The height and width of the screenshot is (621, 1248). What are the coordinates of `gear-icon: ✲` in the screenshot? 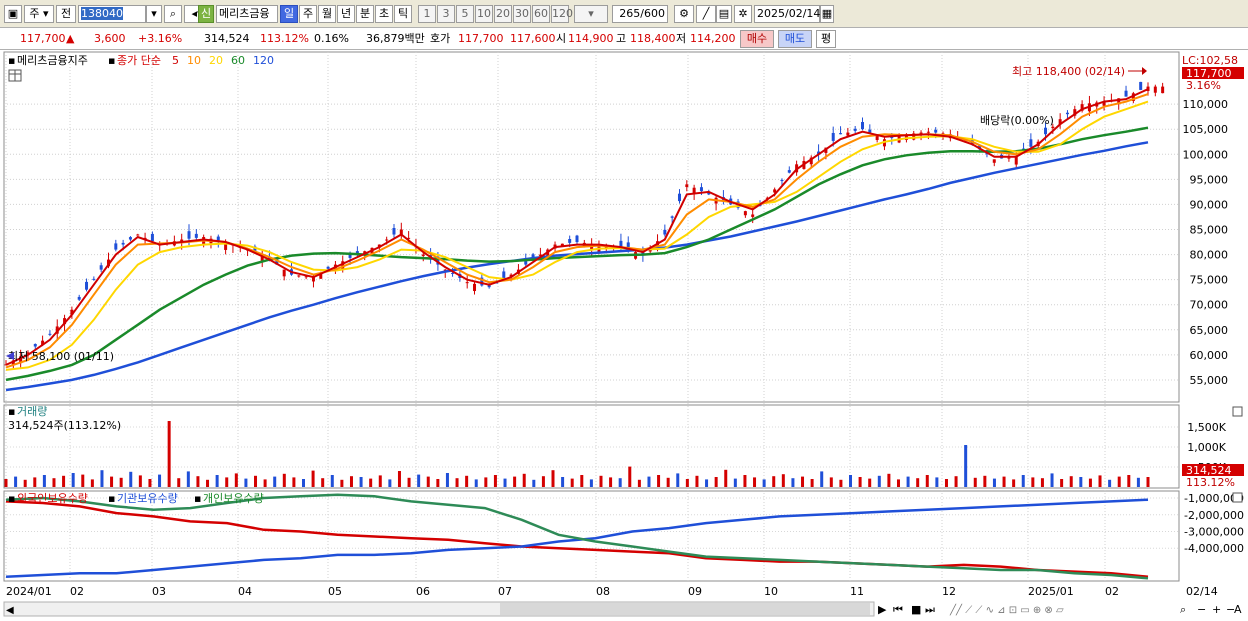 It's located at (743, 14).